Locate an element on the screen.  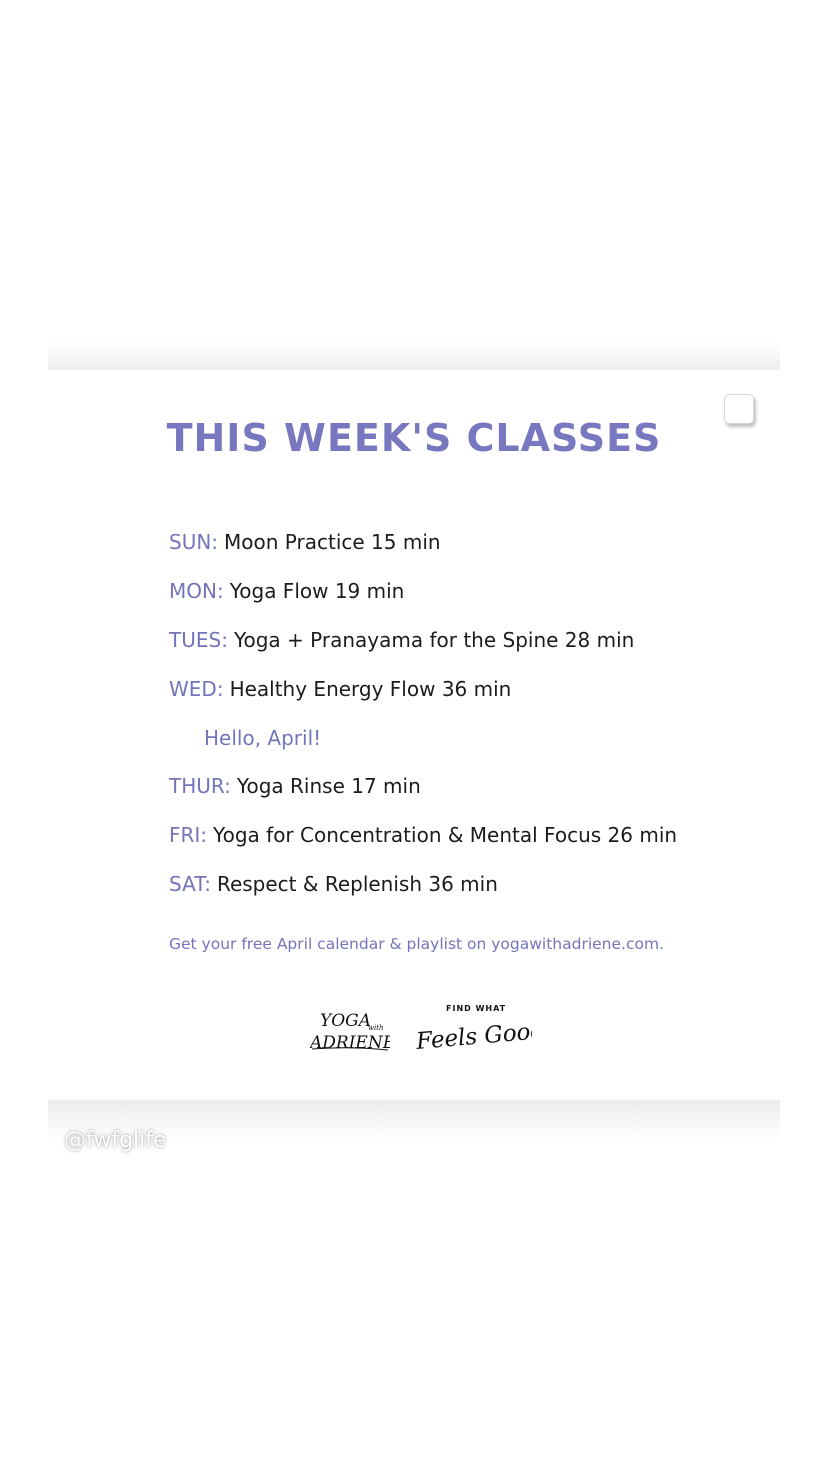
day-label: WED: is located at coordinates (196, 688).